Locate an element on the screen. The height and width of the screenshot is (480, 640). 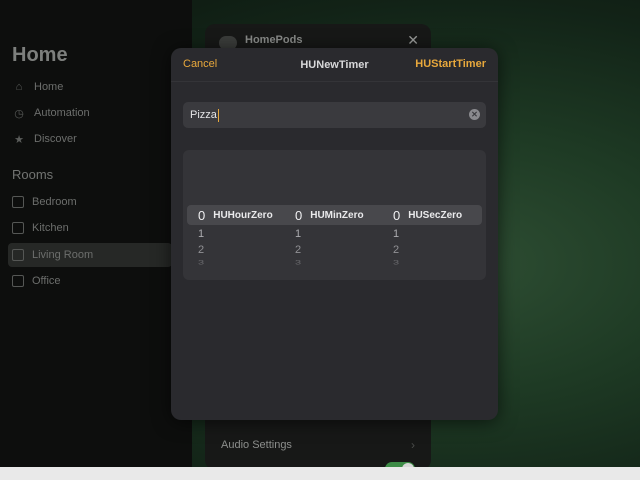
hours-option: 1 is located at coordinates (201, 234).